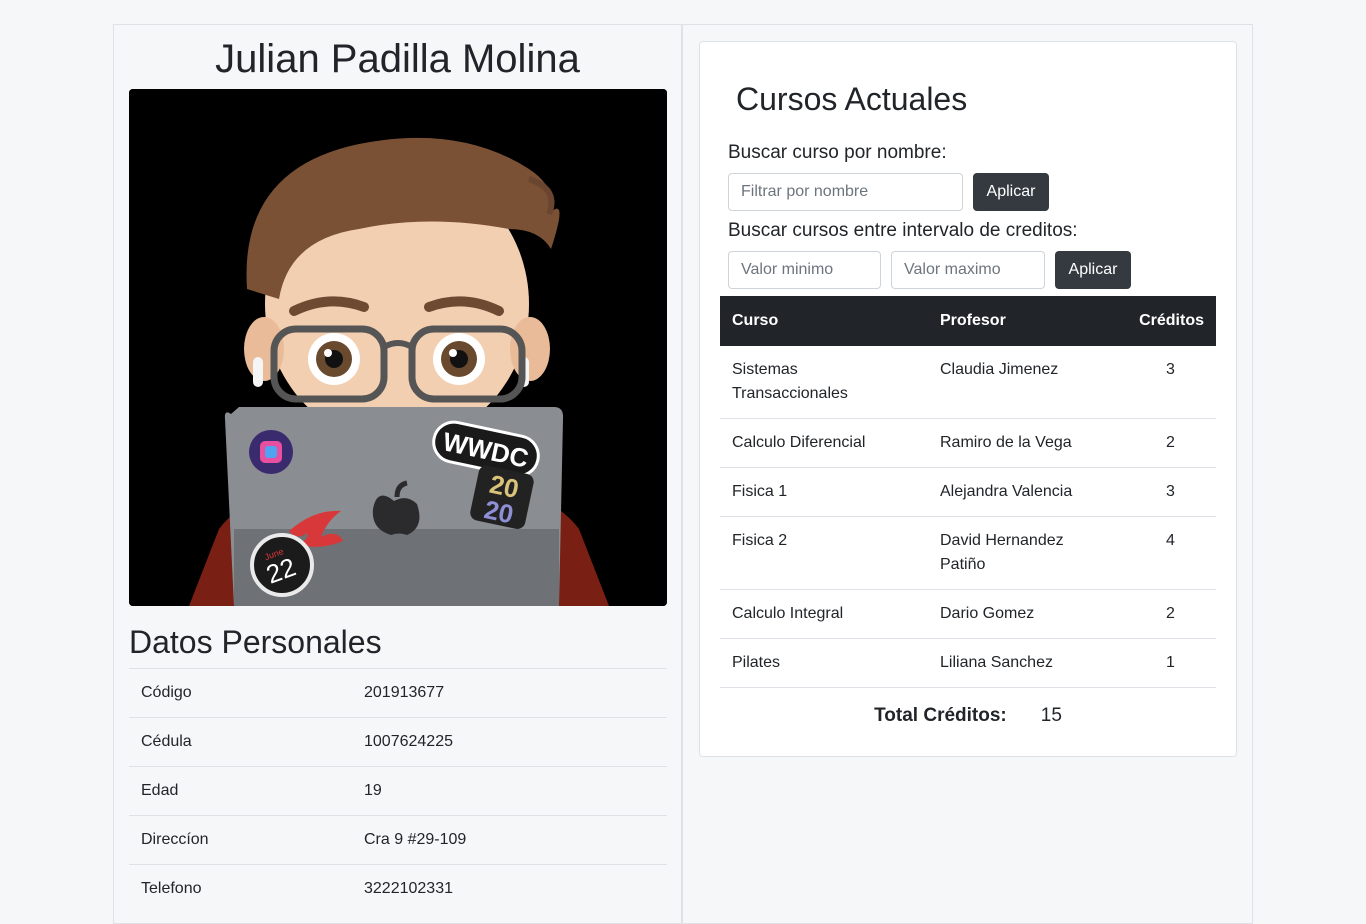 The image size is (1366, 924). Describe the element at coordinates (1026, 663) in the screenshot. I see `course-professor: Liliana Sanchez` at that location.